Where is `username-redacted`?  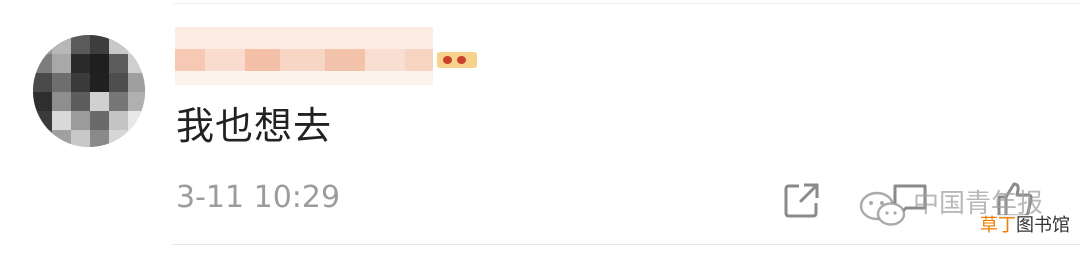 username-redacted is located at coordinates (362, 57).